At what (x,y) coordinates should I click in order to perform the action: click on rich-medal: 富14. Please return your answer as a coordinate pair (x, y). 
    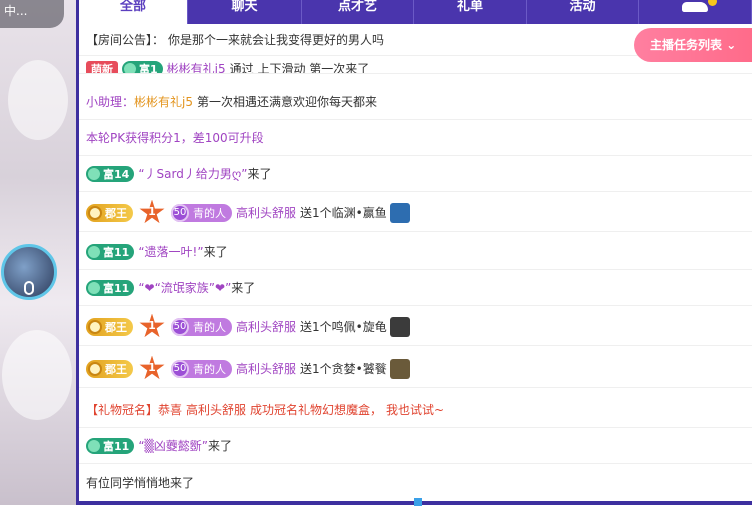
    Looking at the image, I should click on (110, 173).